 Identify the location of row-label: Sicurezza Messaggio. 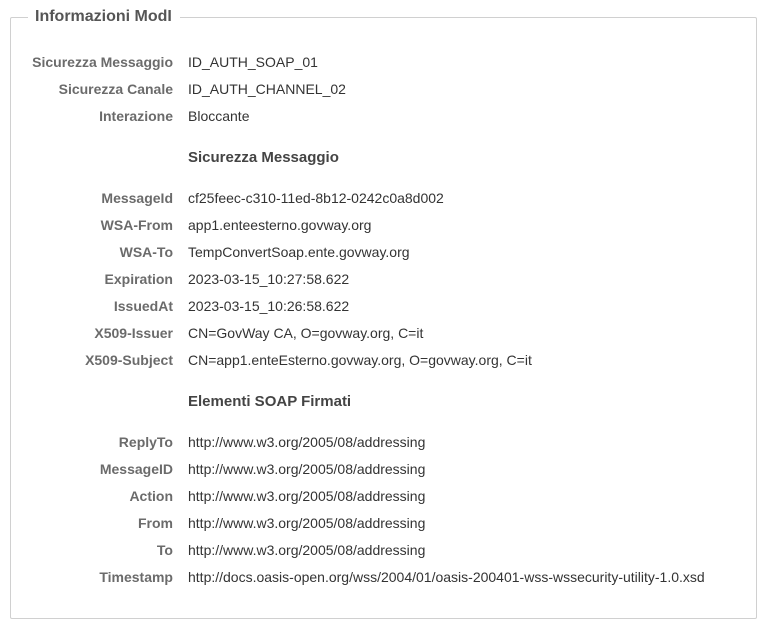
(102, 62).